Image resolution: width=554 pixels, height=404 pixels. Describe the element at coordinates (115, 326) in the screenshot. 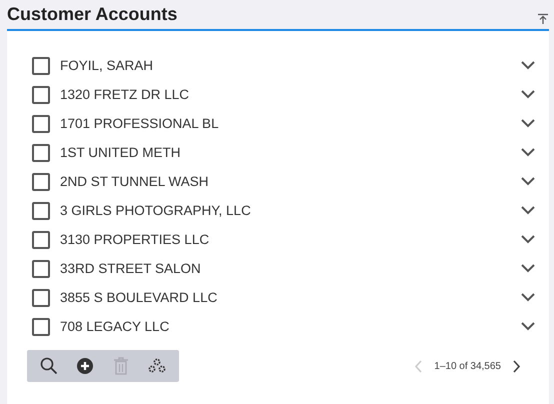

I see `account-name: 708 LEGACY LLC` at that location.